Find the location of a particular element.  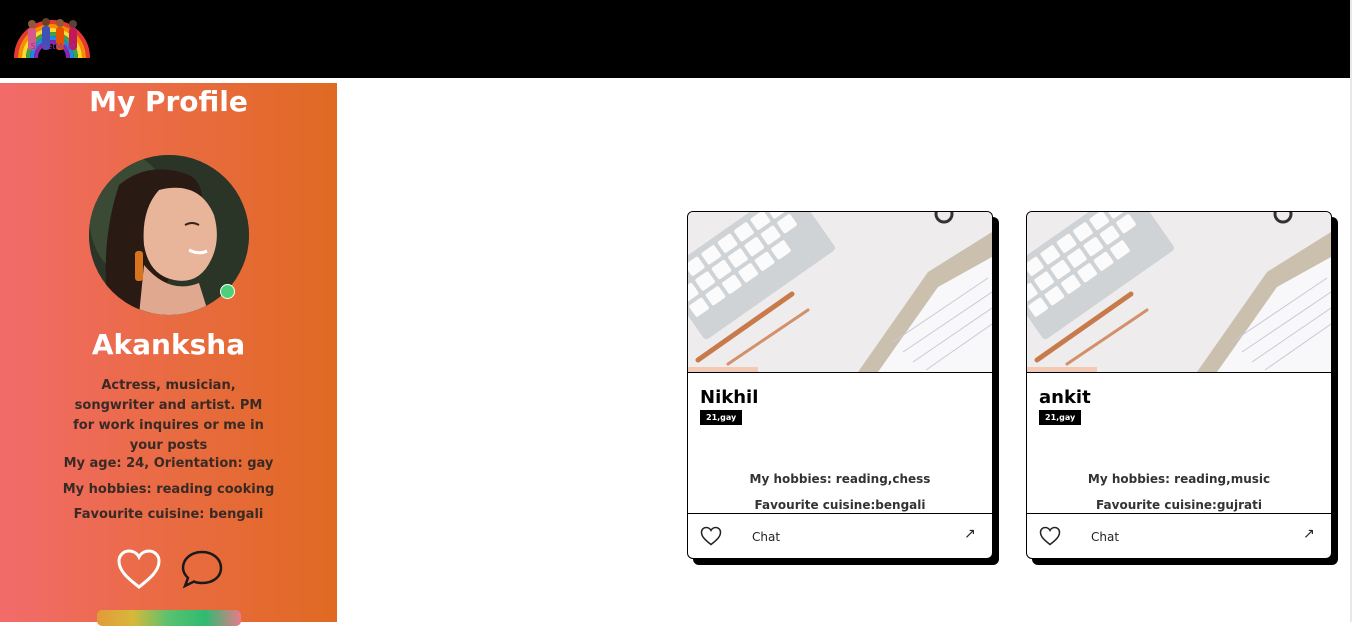

profile-cuisine: Favourite cuisine: bengali is located at coordinates (168, 514).